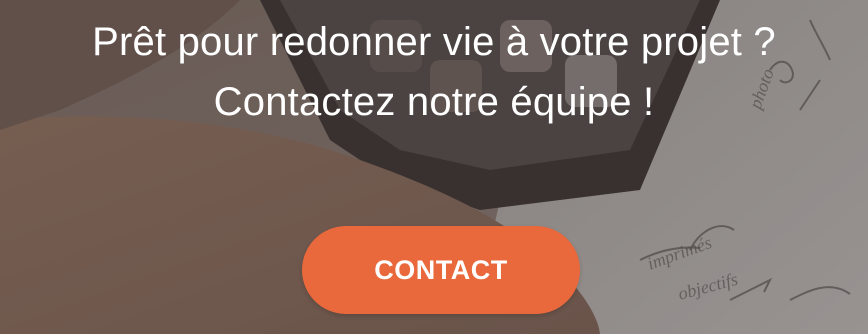 Image resolution: width=868 pixels, height=334 pixels. What do you see at coordinates (441, 270) in the screenshot?
I see `contact-button: CONTACT` at bounding box center [441, 270].